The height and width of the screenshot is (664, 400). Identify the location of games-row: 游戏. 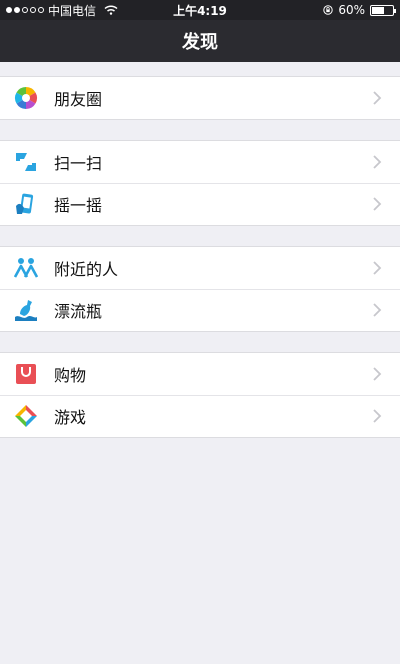
(200, 416).